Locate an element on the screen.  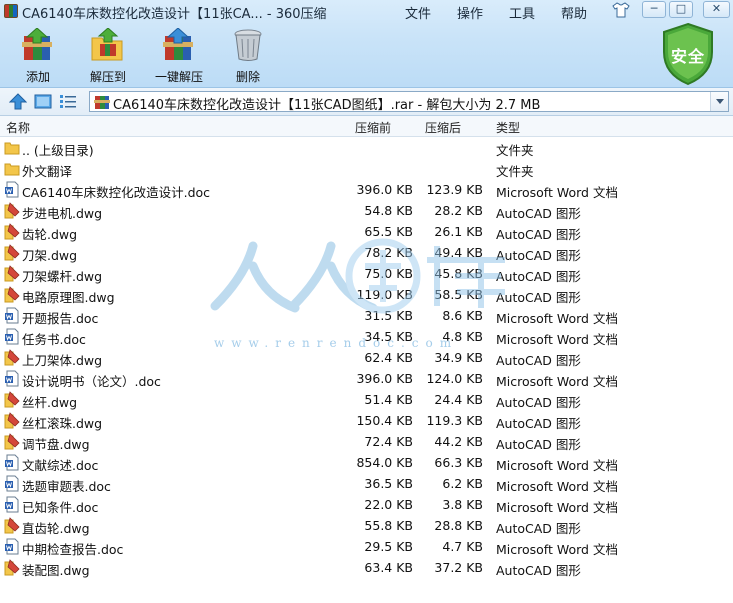
minimize-button: ─ is located at coordinates (654, 9).